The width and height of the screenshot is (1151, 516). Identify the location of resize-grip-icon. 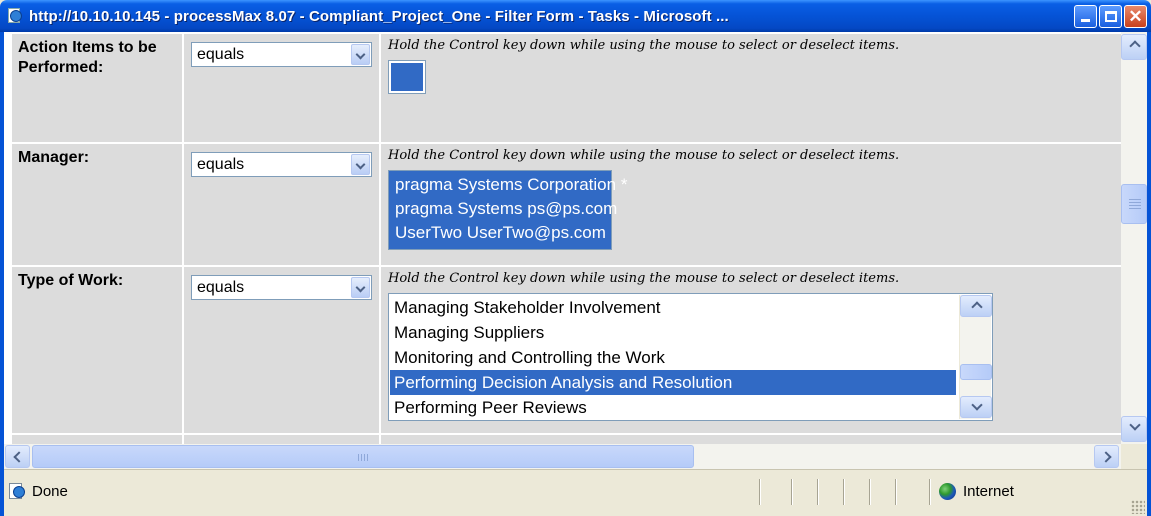
(1138, 507).